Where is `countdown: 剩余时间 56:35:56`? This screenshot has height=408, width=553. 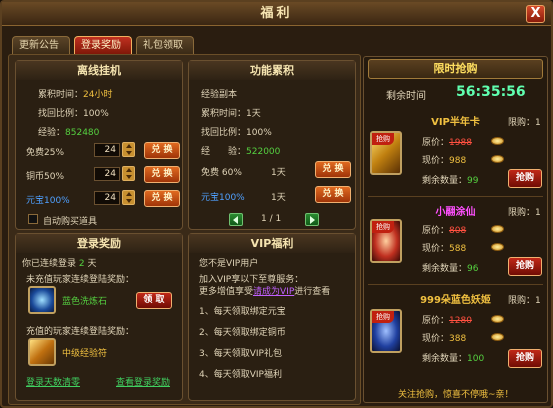 countdown: 剩余时间 56:35:56 is located at coordinates (456, 93).